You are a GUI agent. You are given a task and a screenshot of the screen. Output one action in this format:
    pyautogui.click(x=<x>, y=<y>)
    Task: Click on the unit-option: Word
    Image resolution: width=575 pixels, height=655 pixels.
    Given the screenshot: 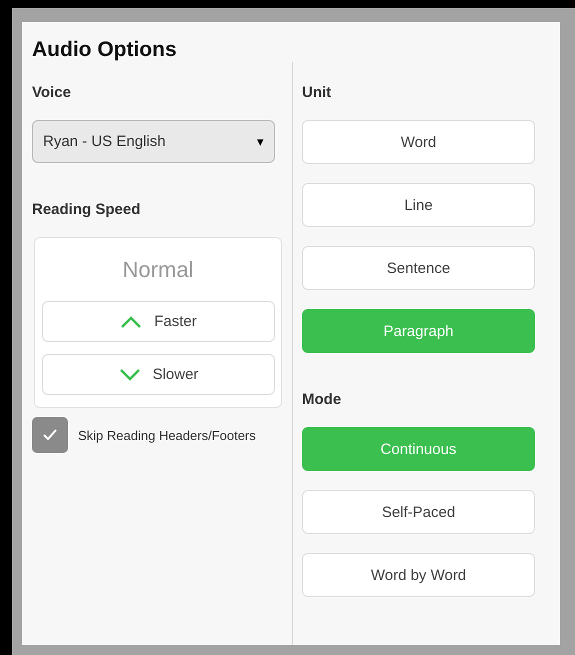 What is the action you would take?
    pyautogui.click(x=418, y=142)
    